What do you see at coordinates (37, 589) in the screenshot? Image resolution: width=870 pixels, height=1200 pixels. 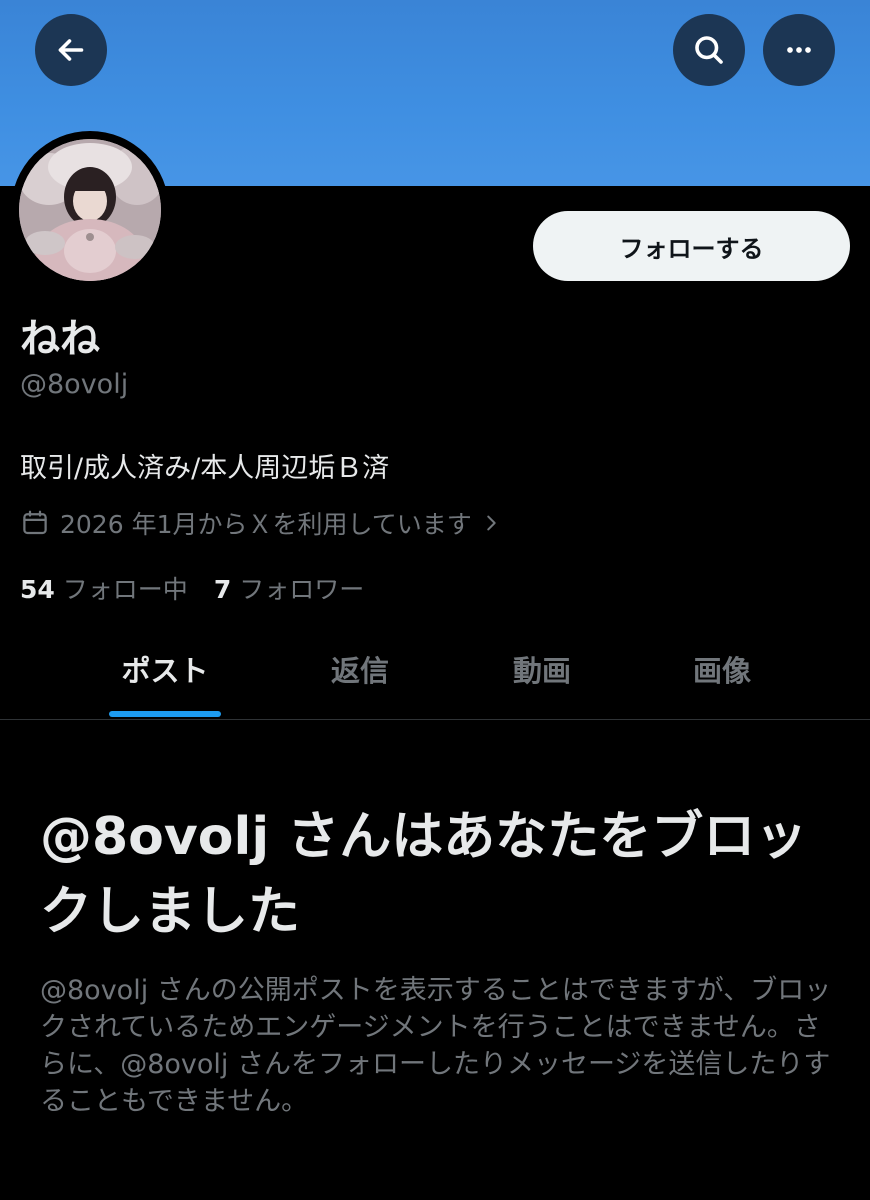 I see `following-count: 54` at bounding box center [37, 589].